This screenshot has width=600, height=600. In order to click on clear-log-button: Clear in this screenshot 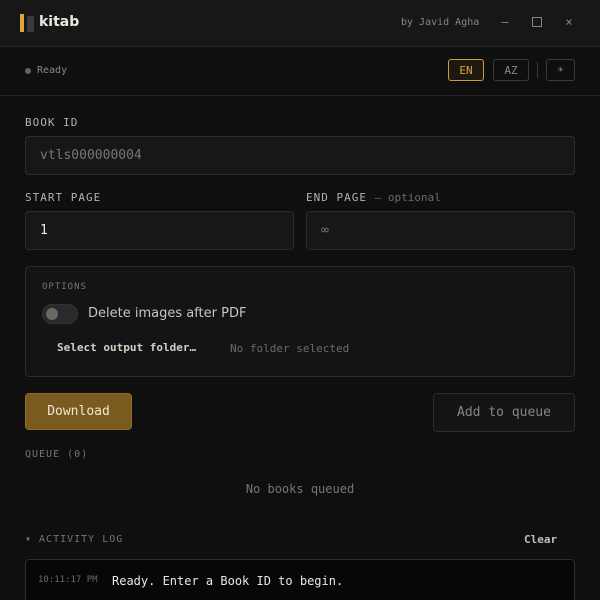, I will do `click(540, 539)`.